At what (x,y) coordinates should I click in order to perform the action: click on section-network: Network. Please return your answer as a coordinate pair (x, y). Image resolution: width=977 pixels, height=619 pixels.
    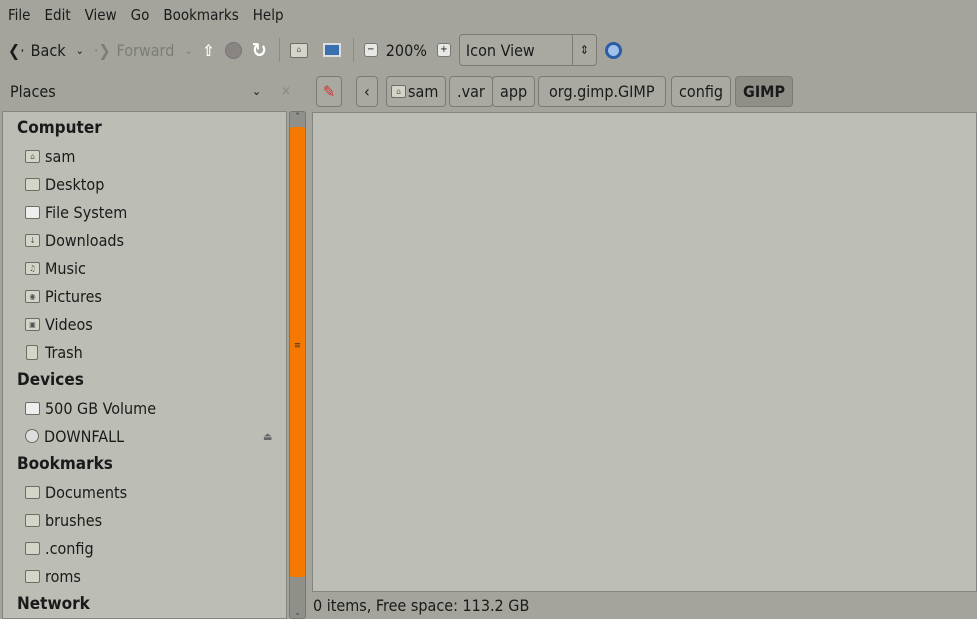
    Looking at the image, I should click on (53, 604).